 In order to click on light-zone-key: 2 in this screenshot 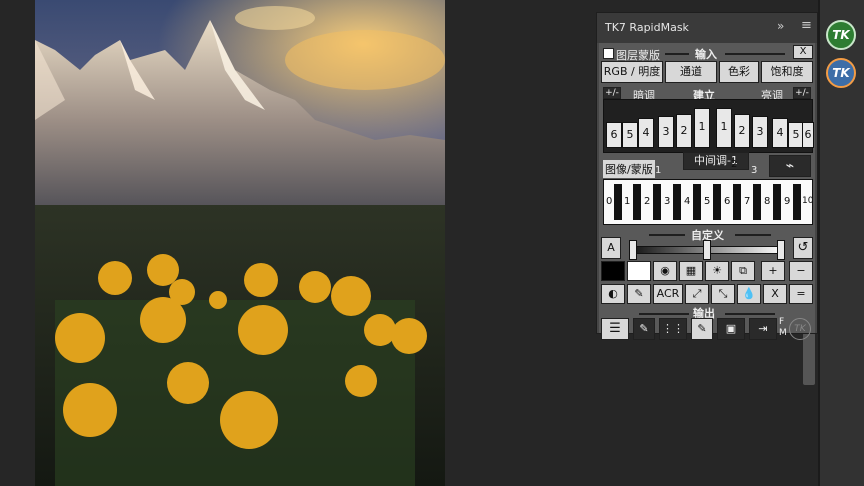, I will do `click(742, 131)`.